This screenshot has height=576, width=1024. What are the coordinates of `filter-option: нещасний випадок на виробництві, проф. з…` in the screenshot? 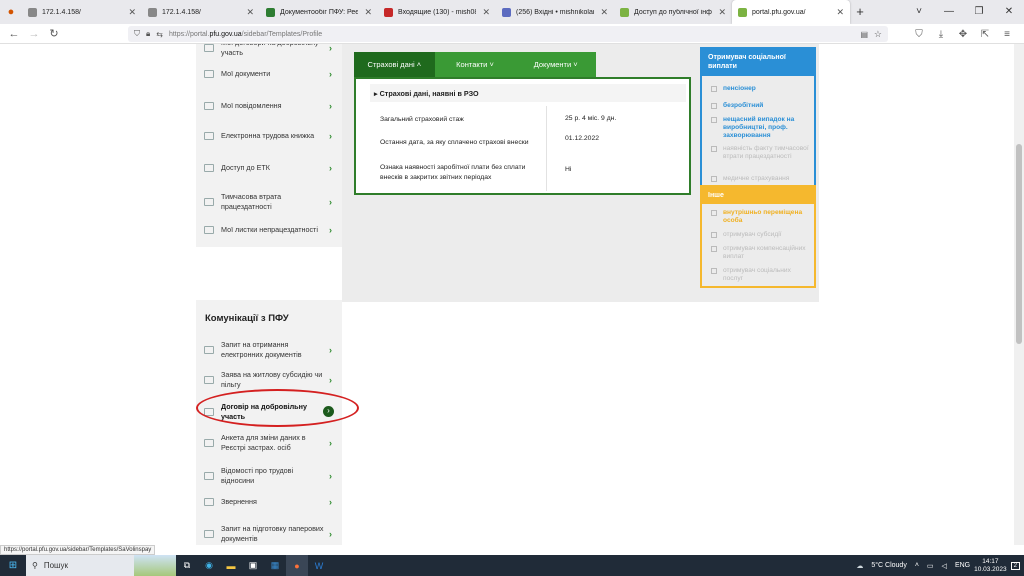 It's located at (760, 128).